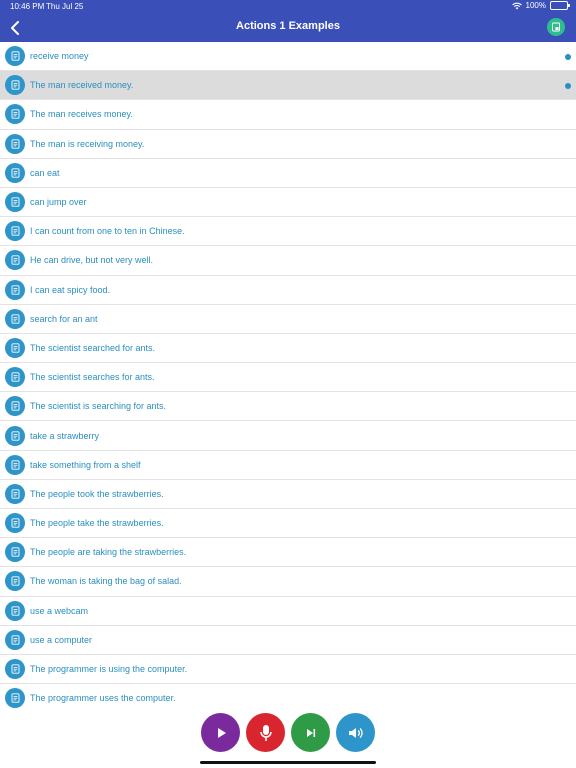 The width and height of the screenshot is (576, 768). Describe the element at coordinates (288, 524) in the screenshot. I see `list-item: The people take the strawberries.` at that location.